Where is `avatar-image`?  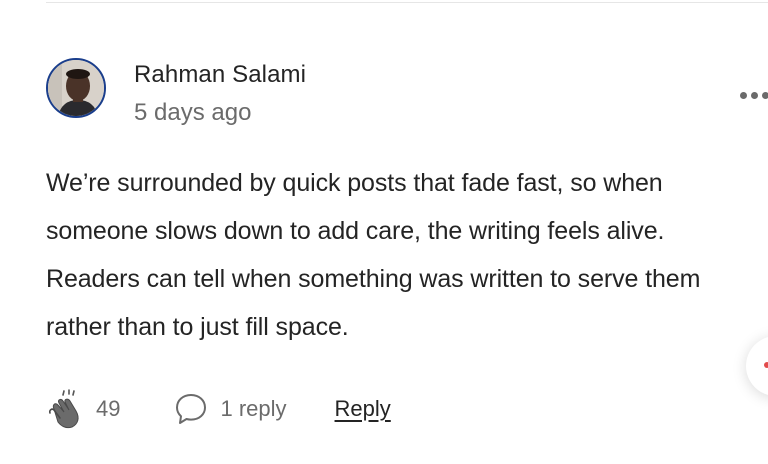
avatar-image is located at coordinates (76, 88).